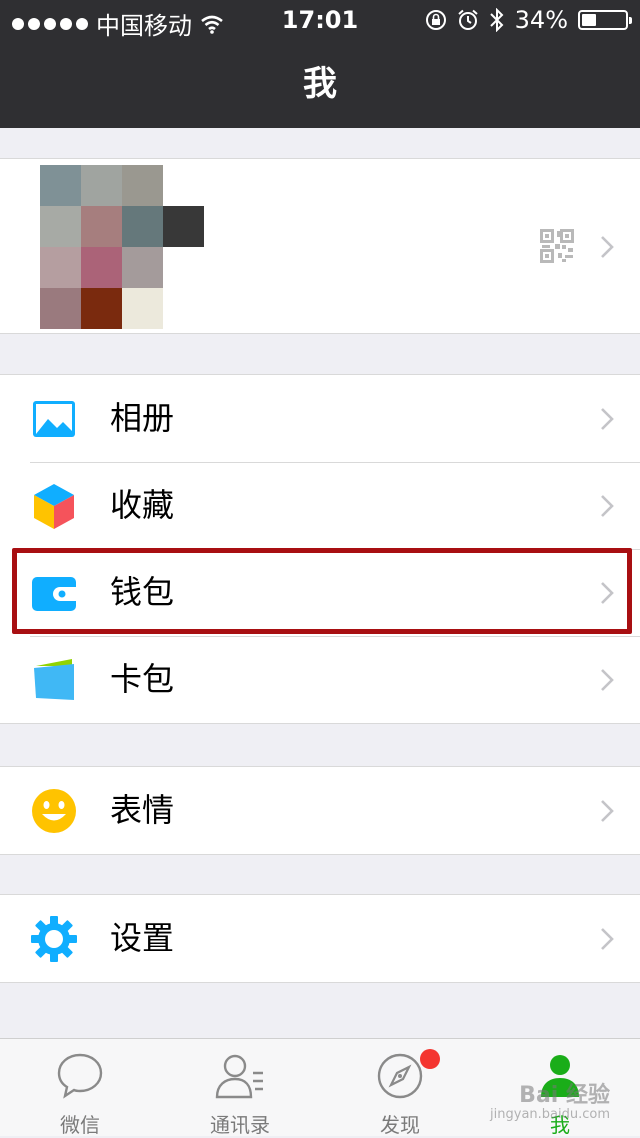  What do you see at coordinates (142, 418) in the screenshot?
I see `menu-label: 相册` at bounding box center [142, 418].